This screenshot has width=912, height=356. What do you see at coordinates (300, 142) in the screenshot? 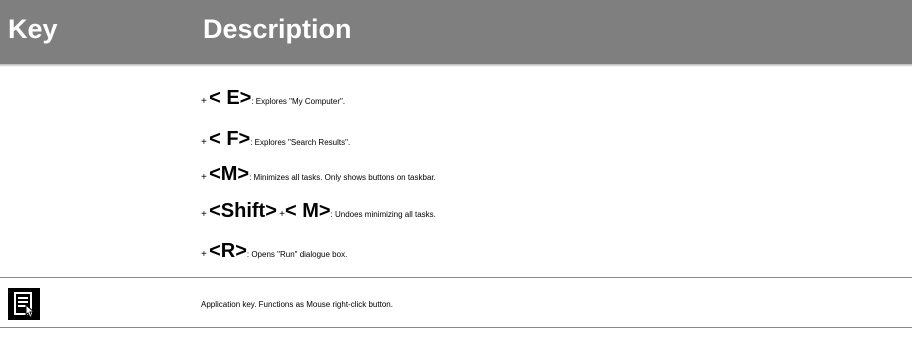
I see `combo-description: : Explores "Search Results".` at bounding box center [300, 142].